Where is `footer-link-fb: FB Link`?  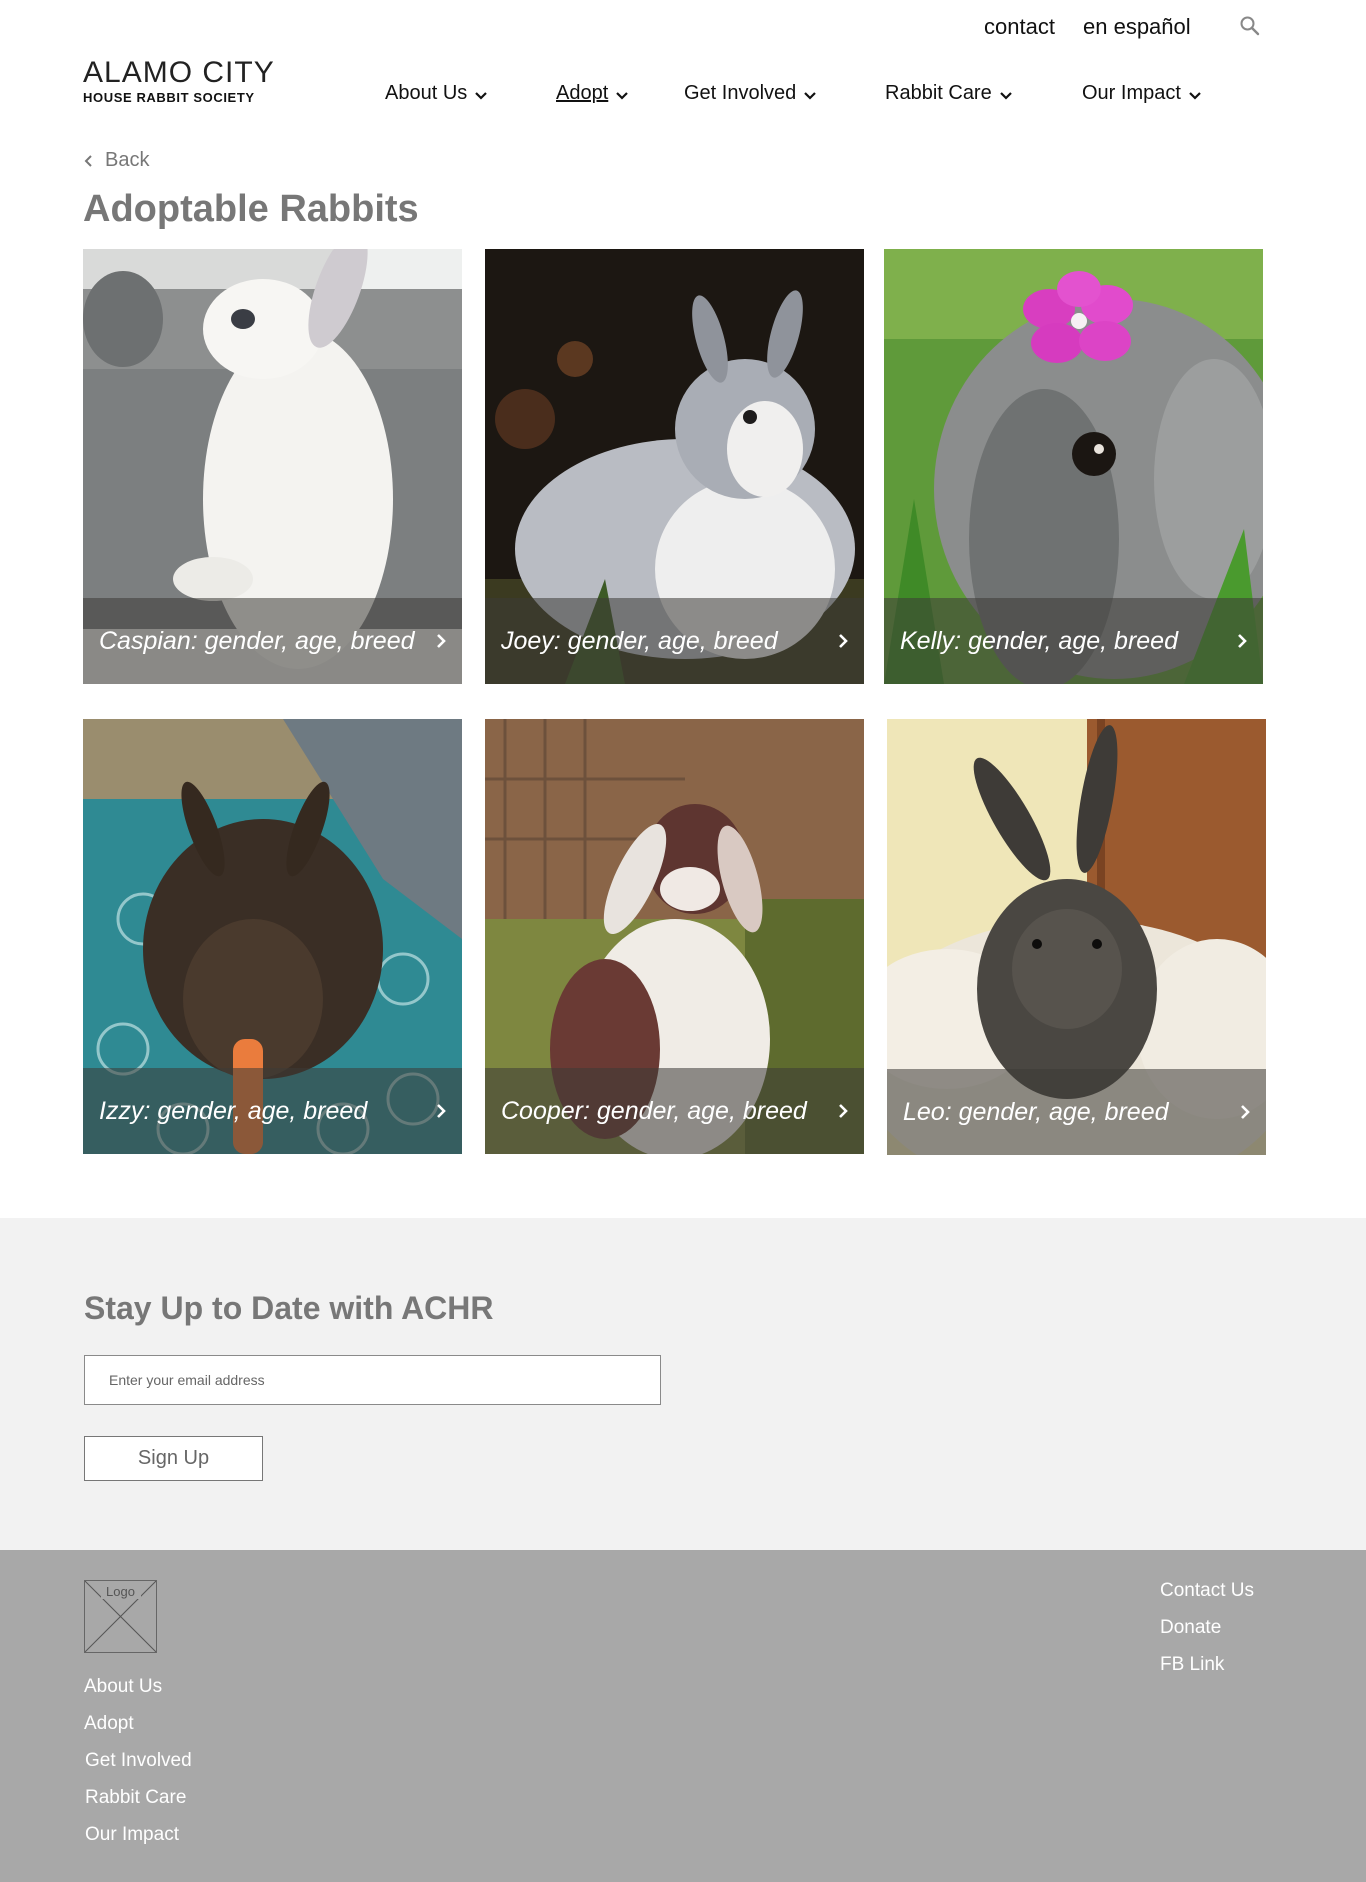
footer-link-fb: FB Link is located at coordinates (1192, 1665).